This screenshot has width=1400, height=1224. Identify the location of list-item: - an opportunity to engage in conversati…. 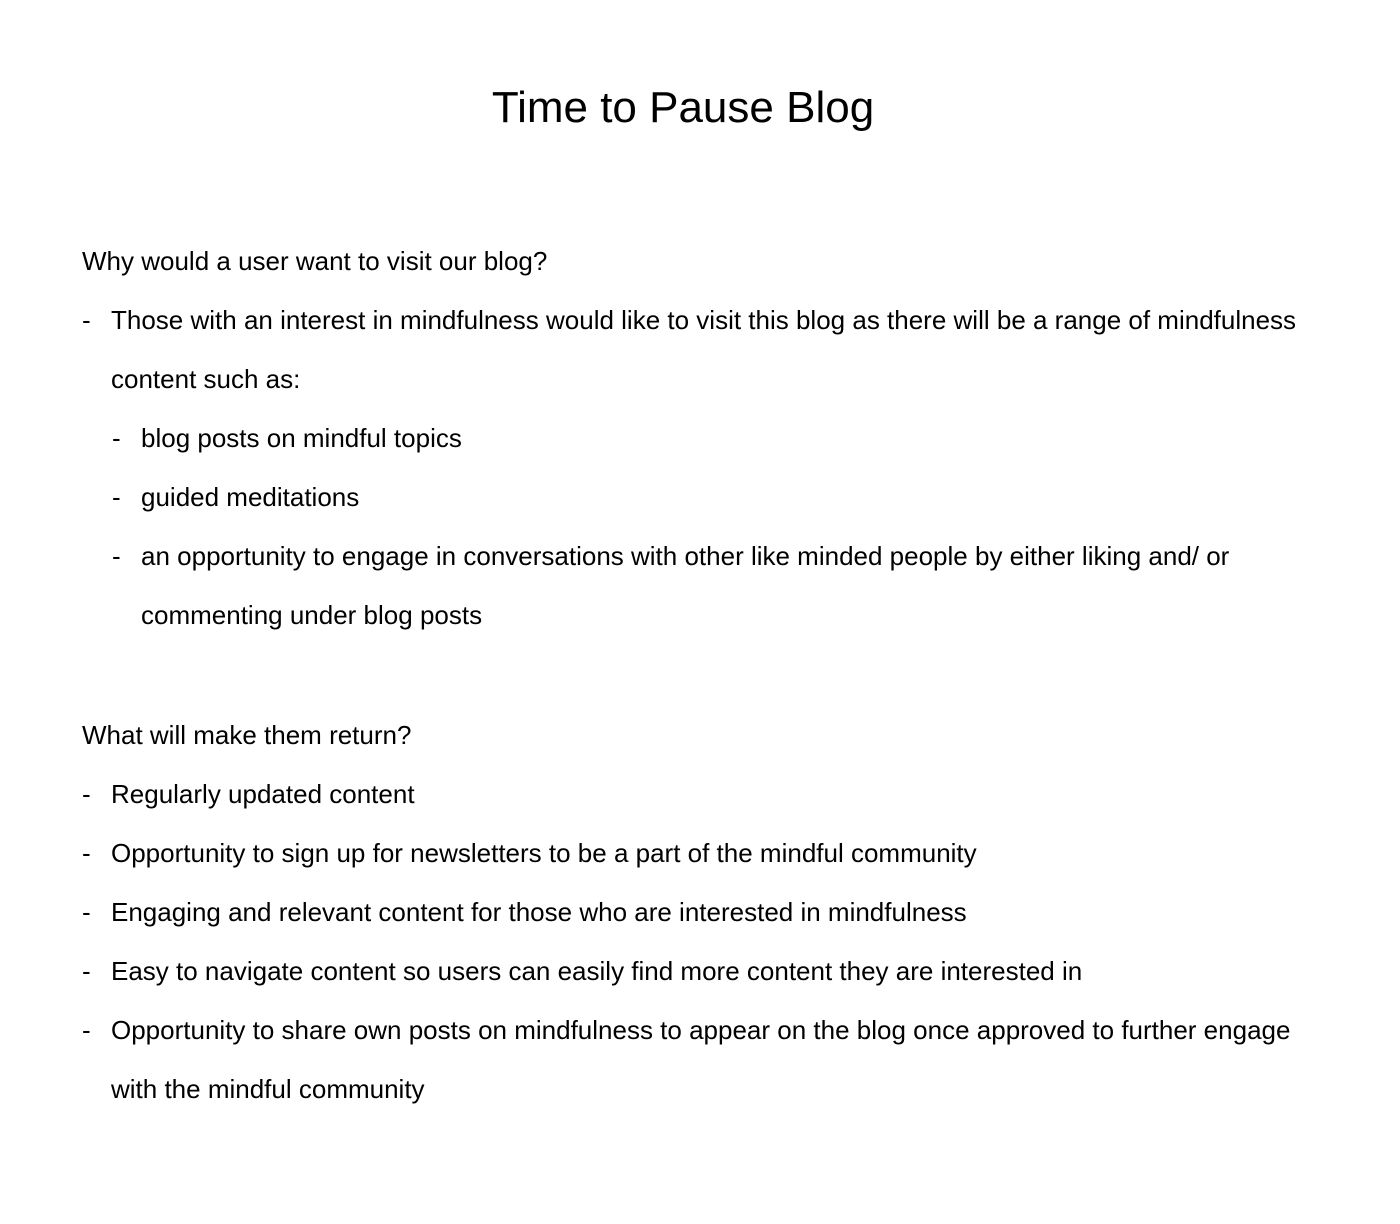
(707, 586).